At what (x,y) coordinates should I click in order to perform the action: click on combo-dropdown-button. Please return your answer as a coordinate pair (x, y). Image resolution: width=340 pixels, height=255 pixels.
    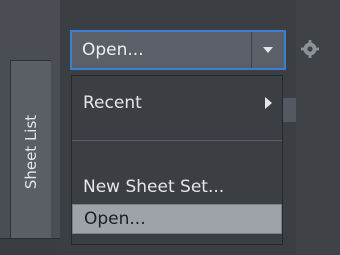
    Looking at the image, I should click on (267, 50).